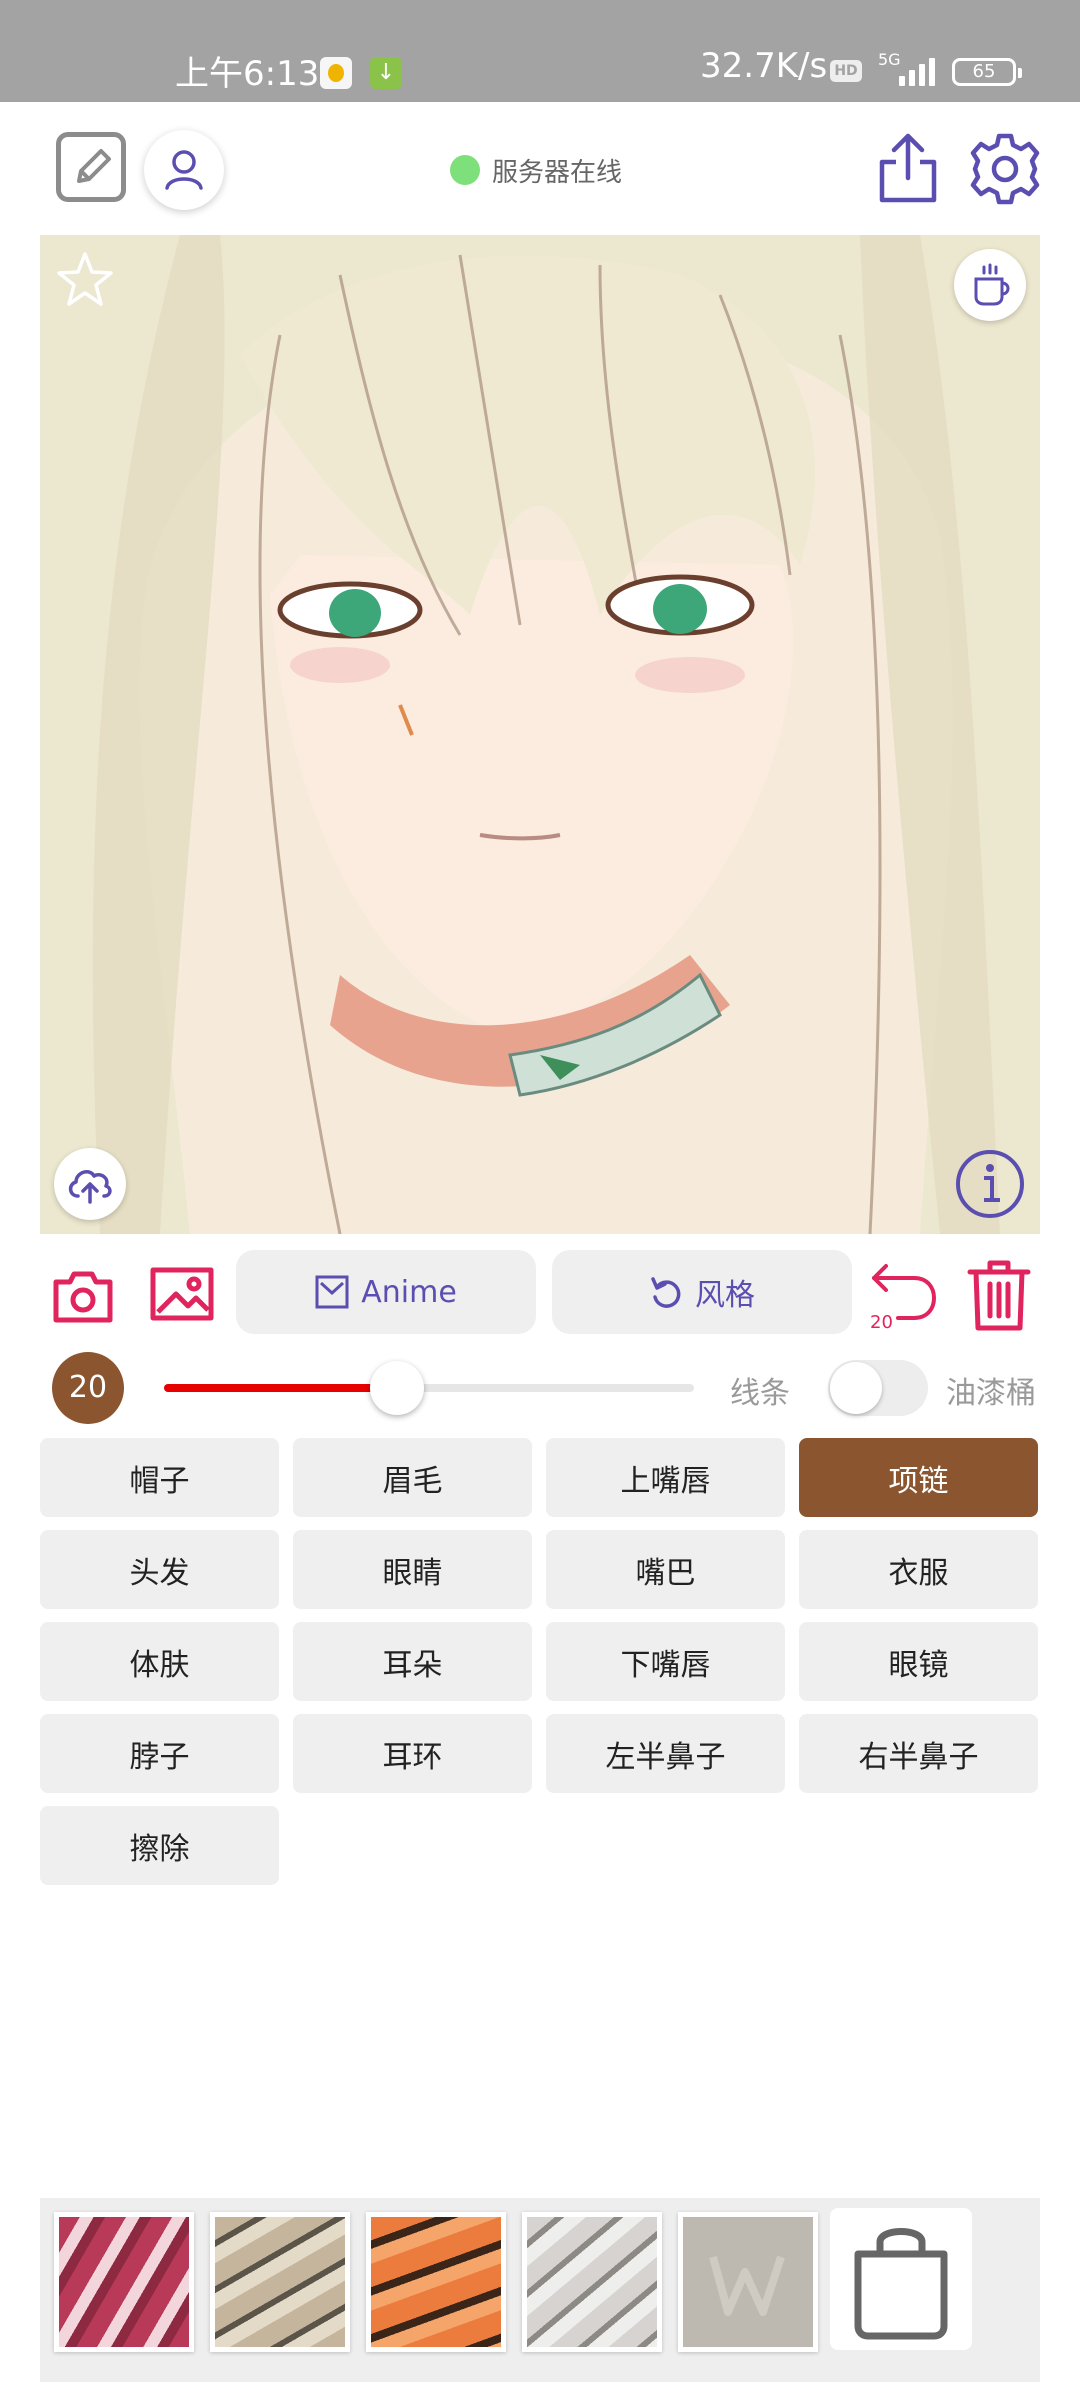 The height and width of the screenshot is (2400, 1080). I want to click on swatch-khaki-pattern, so click(280, 2282).